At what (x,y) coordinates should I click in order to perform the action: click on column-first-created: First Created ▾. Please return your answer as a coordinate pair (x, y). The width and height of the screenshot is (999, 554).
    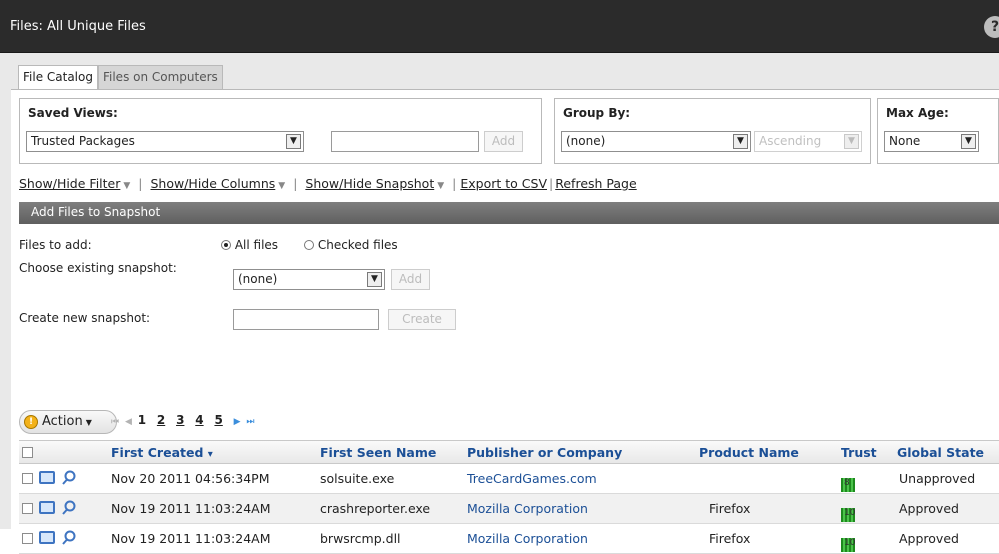
    Looking at the image, I should click on (162, 452).